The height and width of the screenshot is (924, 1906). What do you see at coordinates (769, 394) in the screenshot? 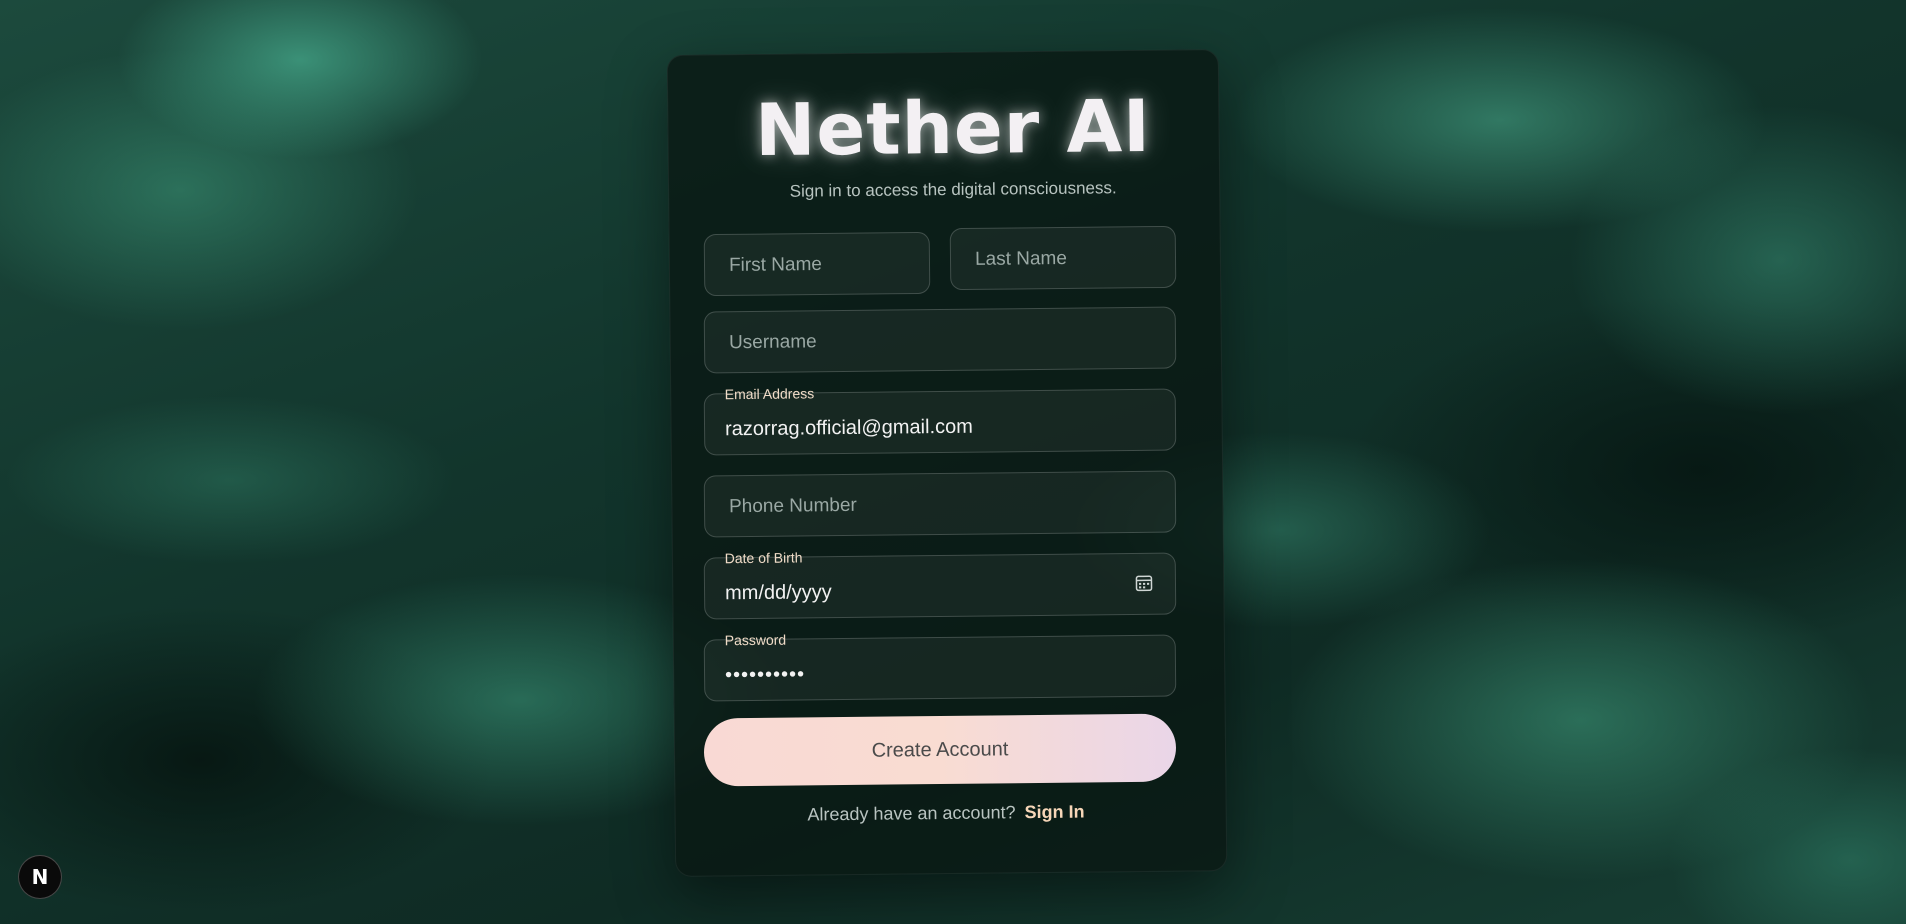
I see `email-label: Email Address` at bounding box center [769, 394].